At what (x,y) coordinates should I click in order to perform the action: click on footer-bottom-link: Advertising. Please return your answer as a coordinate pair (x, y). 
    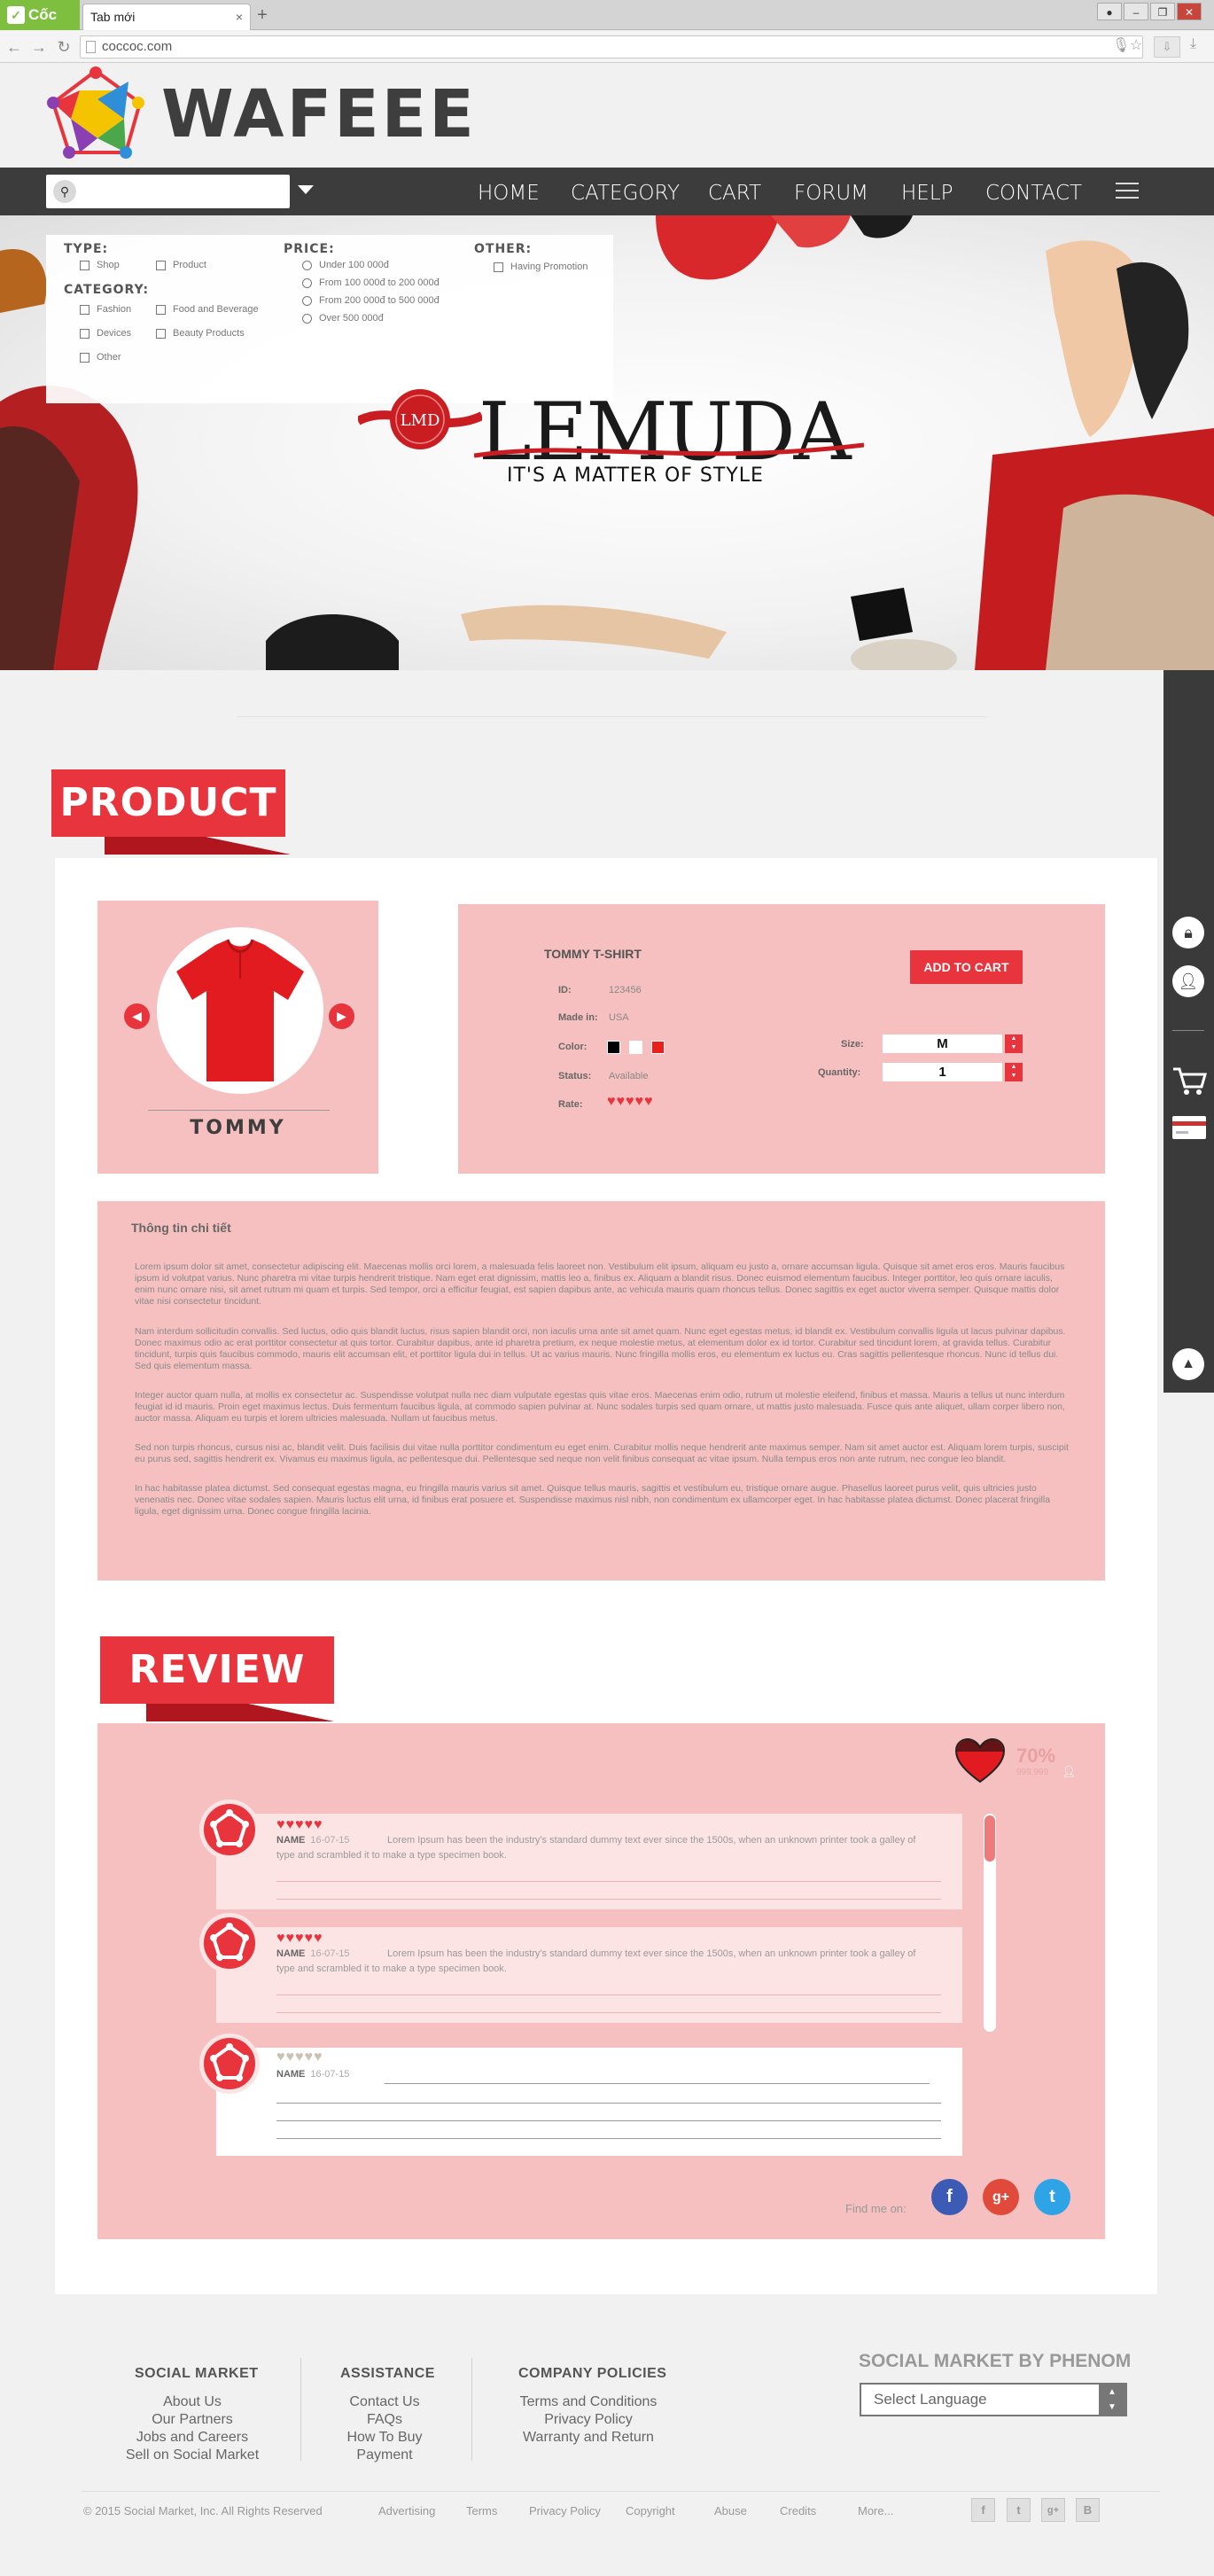
    Looking at the image, I should click on (406, 2510).